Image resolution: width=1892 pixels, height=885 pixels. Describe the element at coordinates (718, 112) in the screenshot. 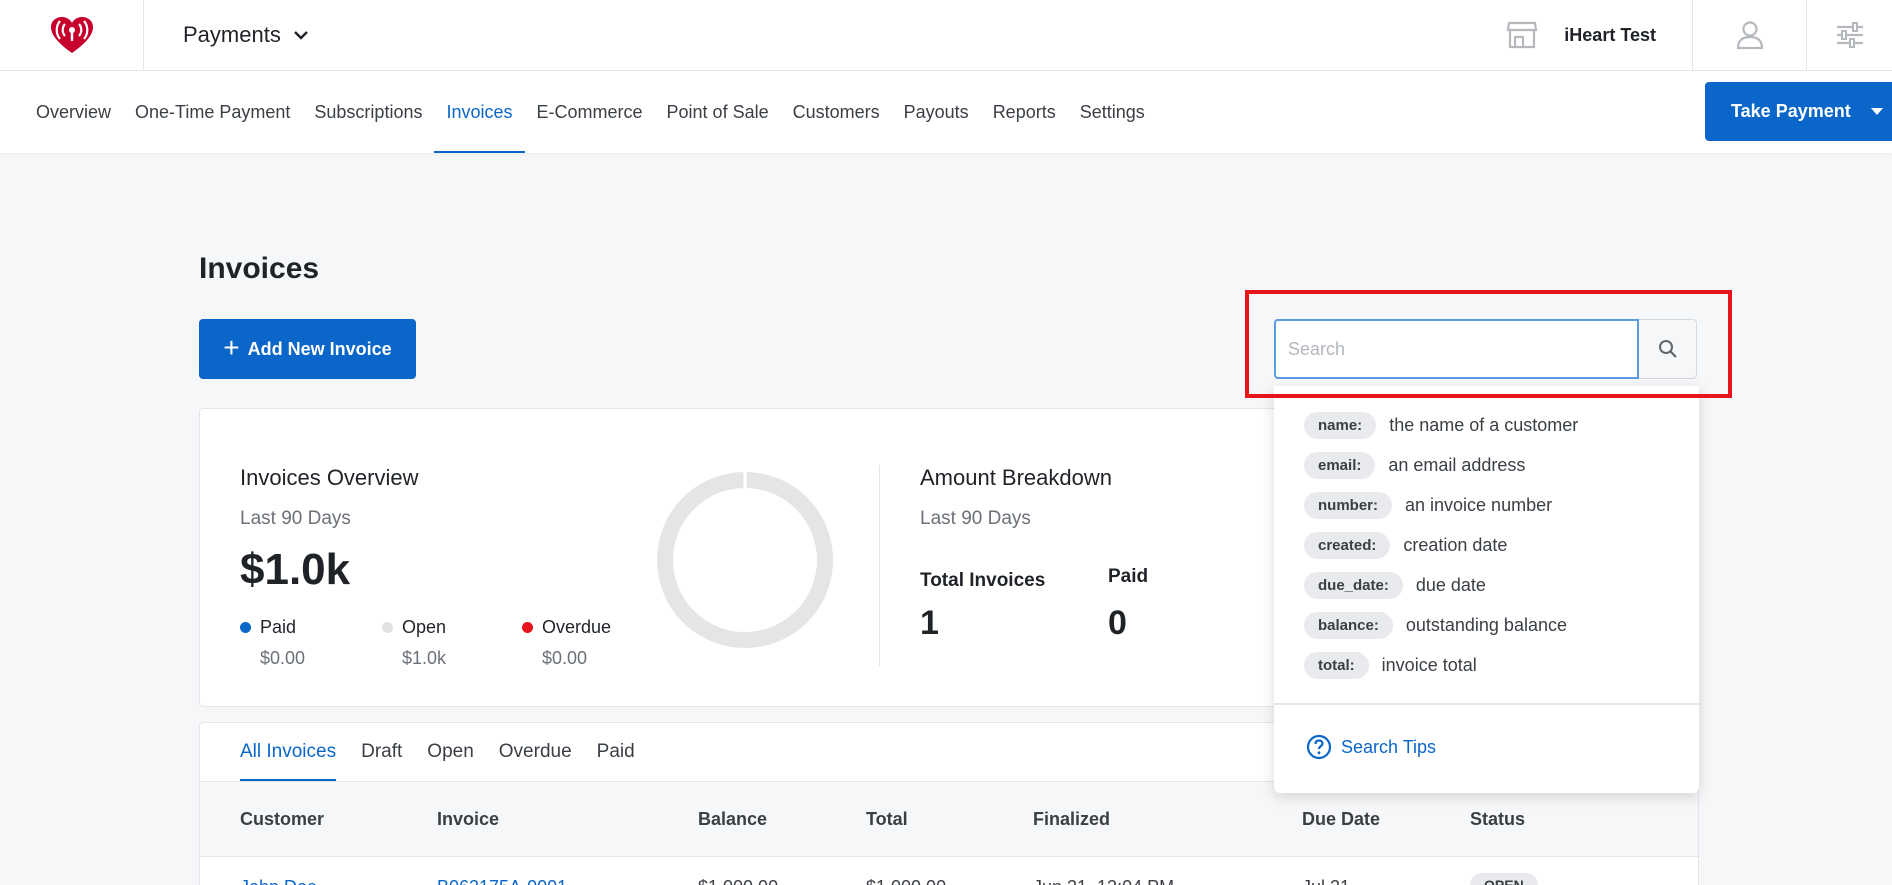

I see `nav-tab-point-of-sale: Point of Sale` at that location.